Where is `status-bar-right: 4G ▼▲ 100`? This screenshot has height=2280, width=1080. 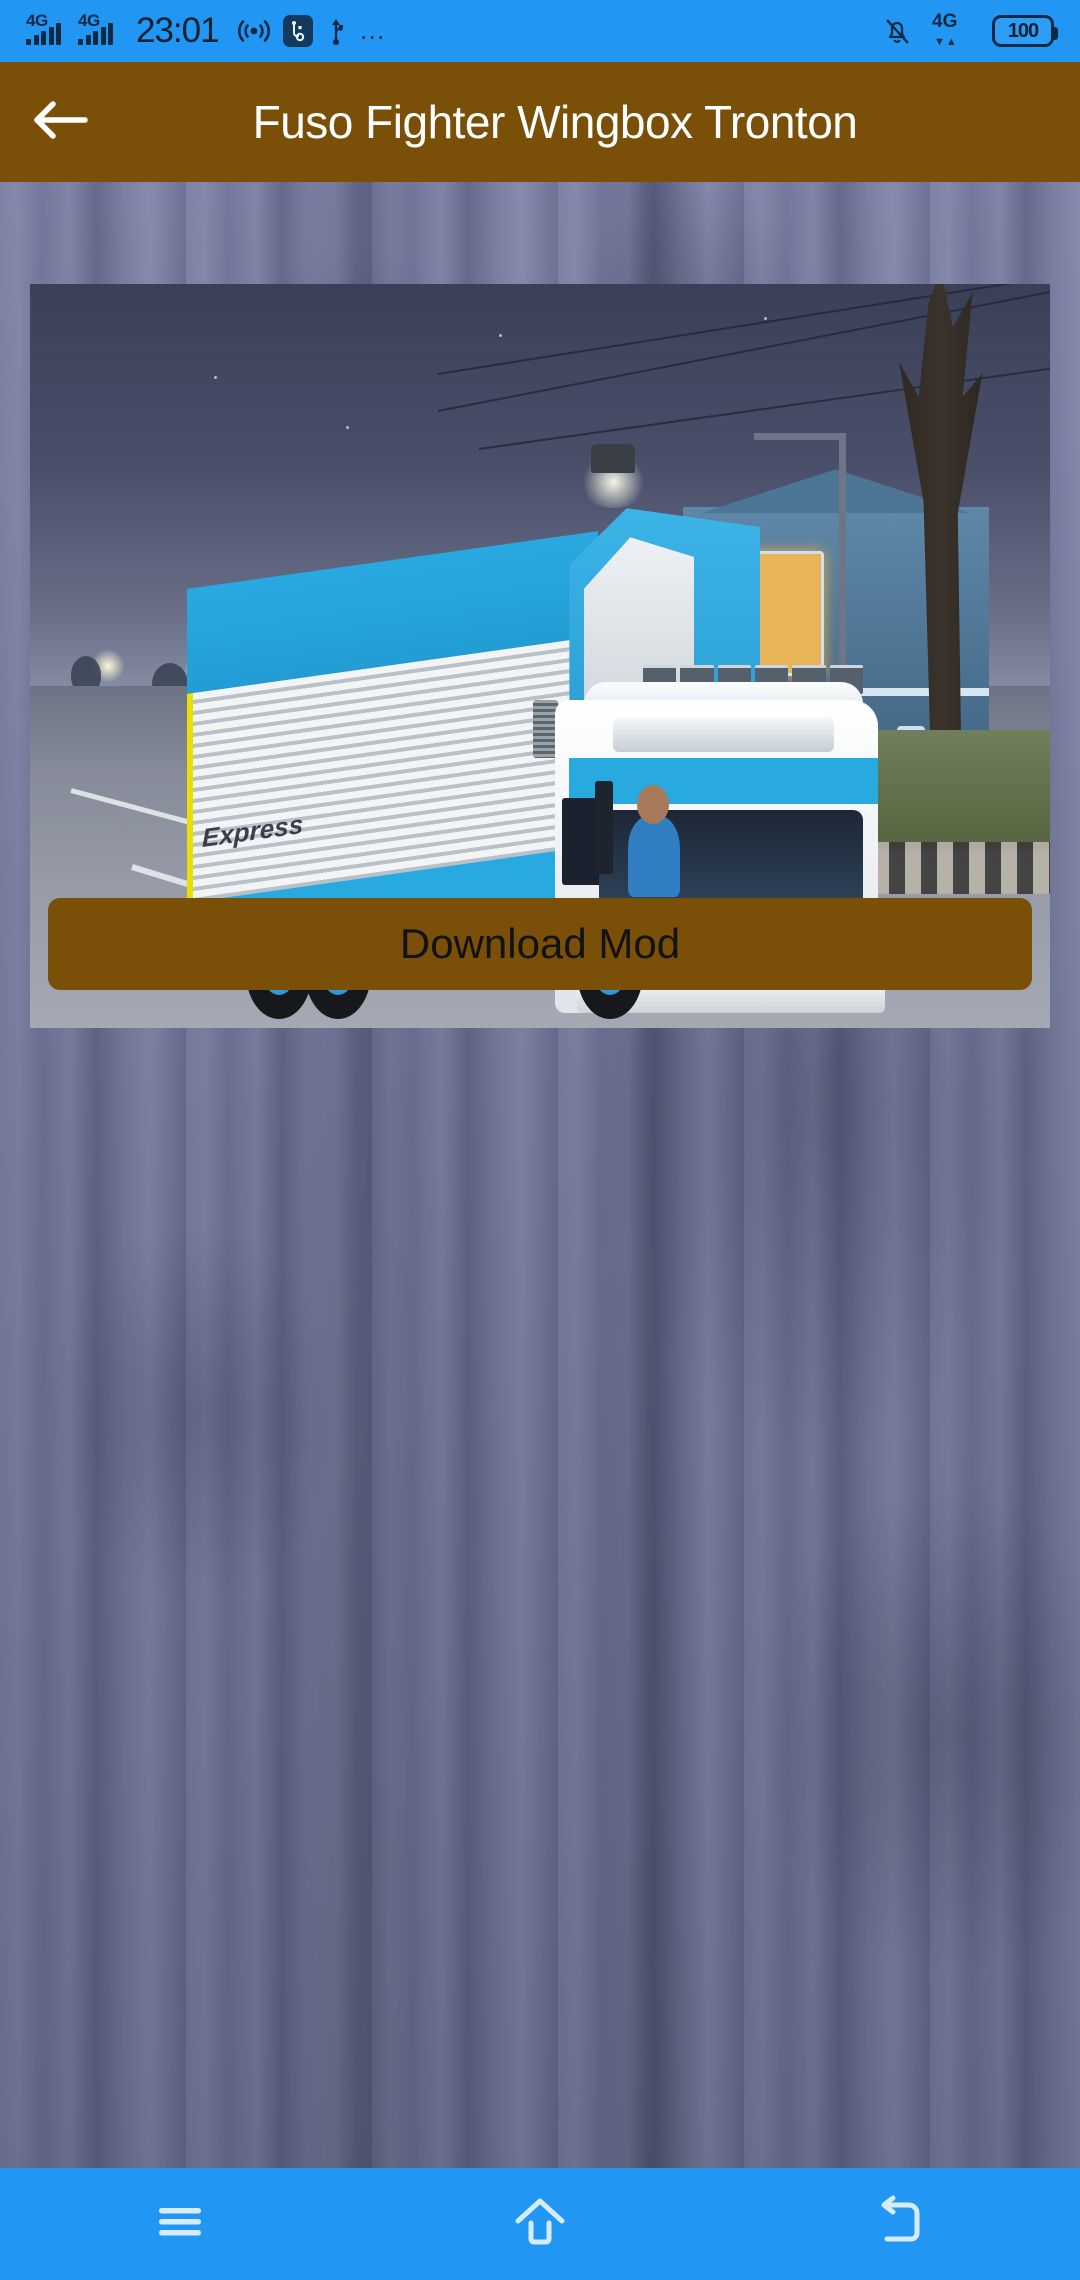
status-bar-right: 4G ▼▲ 100 is located at coordinates (970, 29).